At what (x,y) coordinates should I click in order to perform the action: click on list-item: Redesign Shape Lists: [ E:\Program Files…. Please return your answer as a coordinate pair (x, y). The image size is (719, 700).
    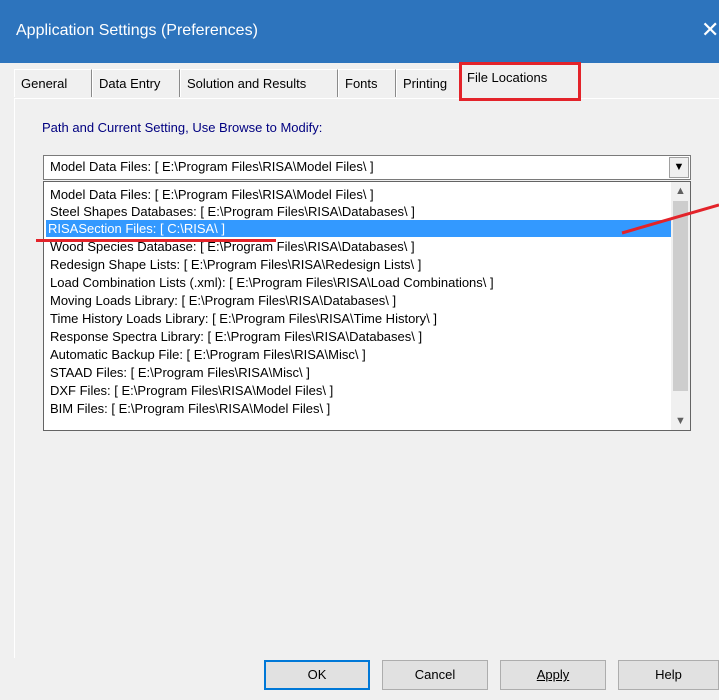
    Looking at the image, I should click on (359, 264).